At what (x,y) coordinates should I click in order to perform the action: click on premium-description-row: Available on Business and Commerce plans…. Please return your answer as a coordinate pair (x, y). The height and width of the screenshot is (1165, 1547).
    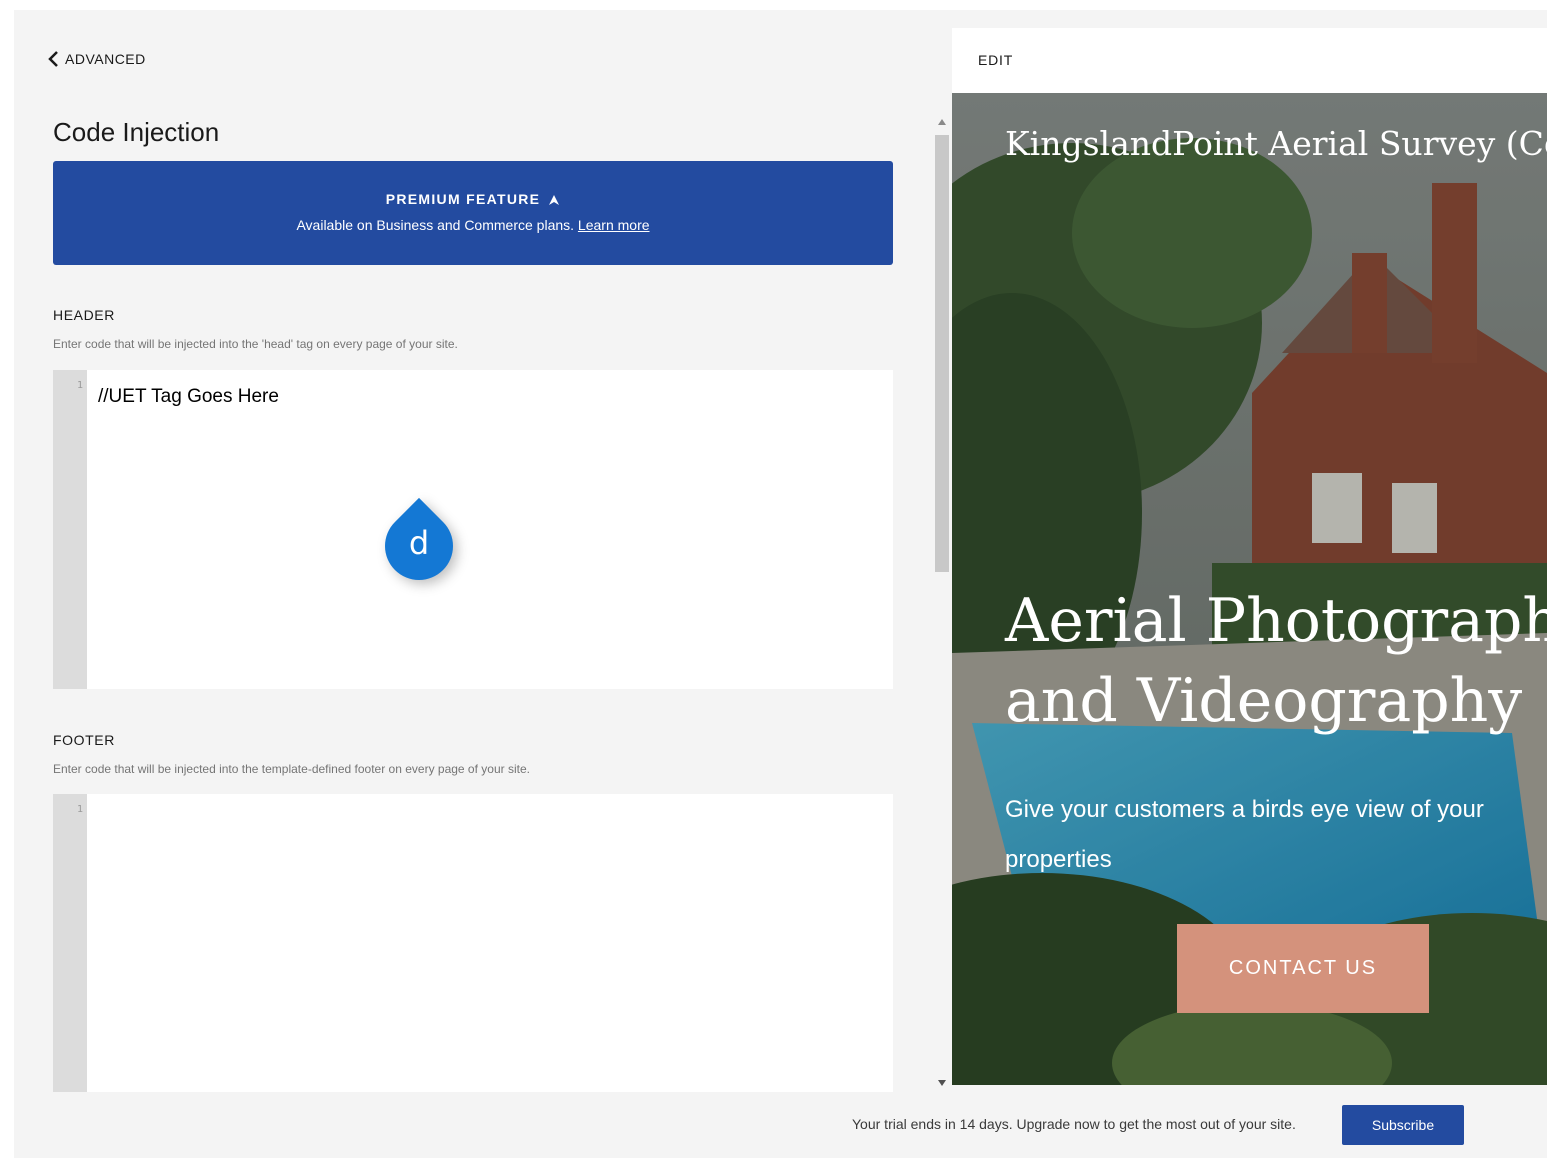
    Looking at the image, I should click on (473, 225).